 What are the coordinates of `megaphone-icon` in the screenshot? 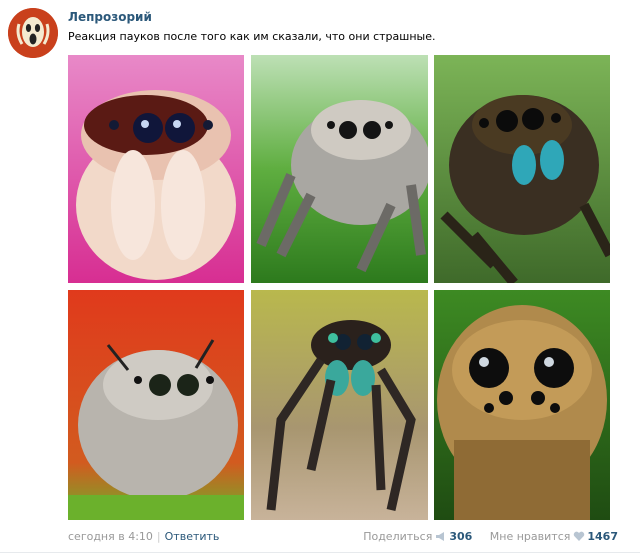 It's located at (440, 536).